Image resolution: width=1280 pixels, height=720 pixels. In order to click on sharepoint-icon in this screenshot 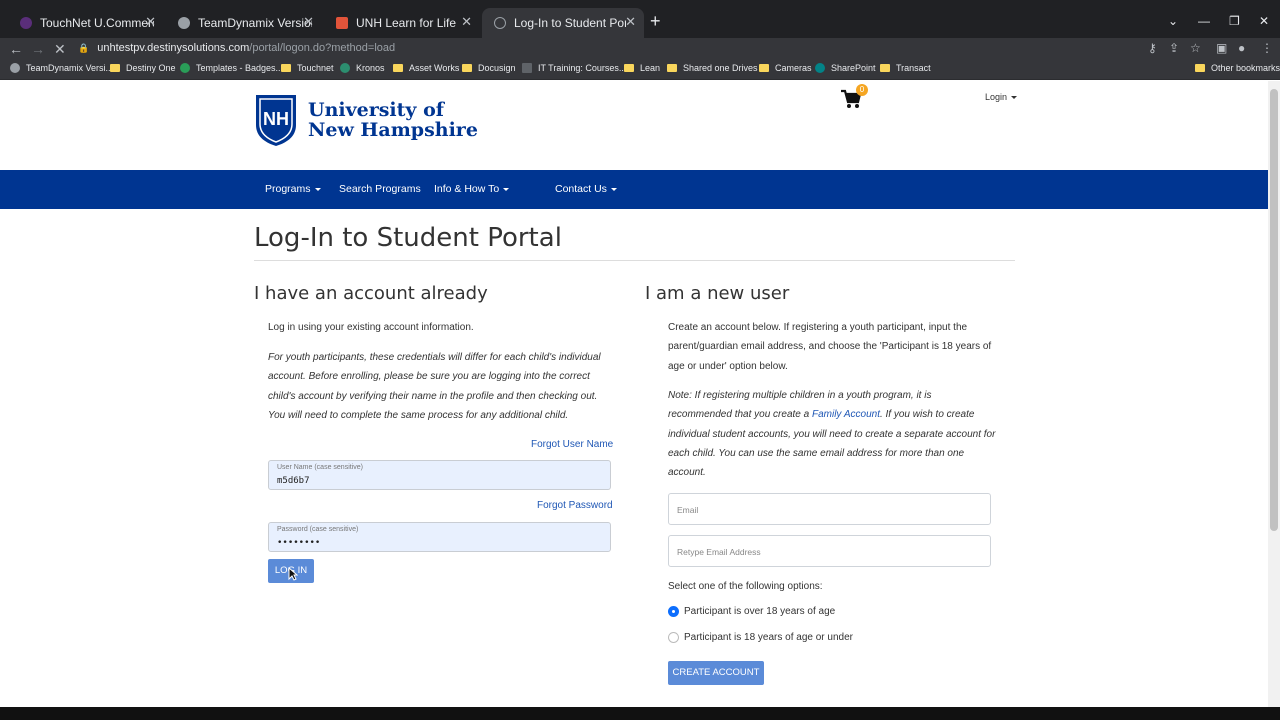, I will do `click(820, 68)`.